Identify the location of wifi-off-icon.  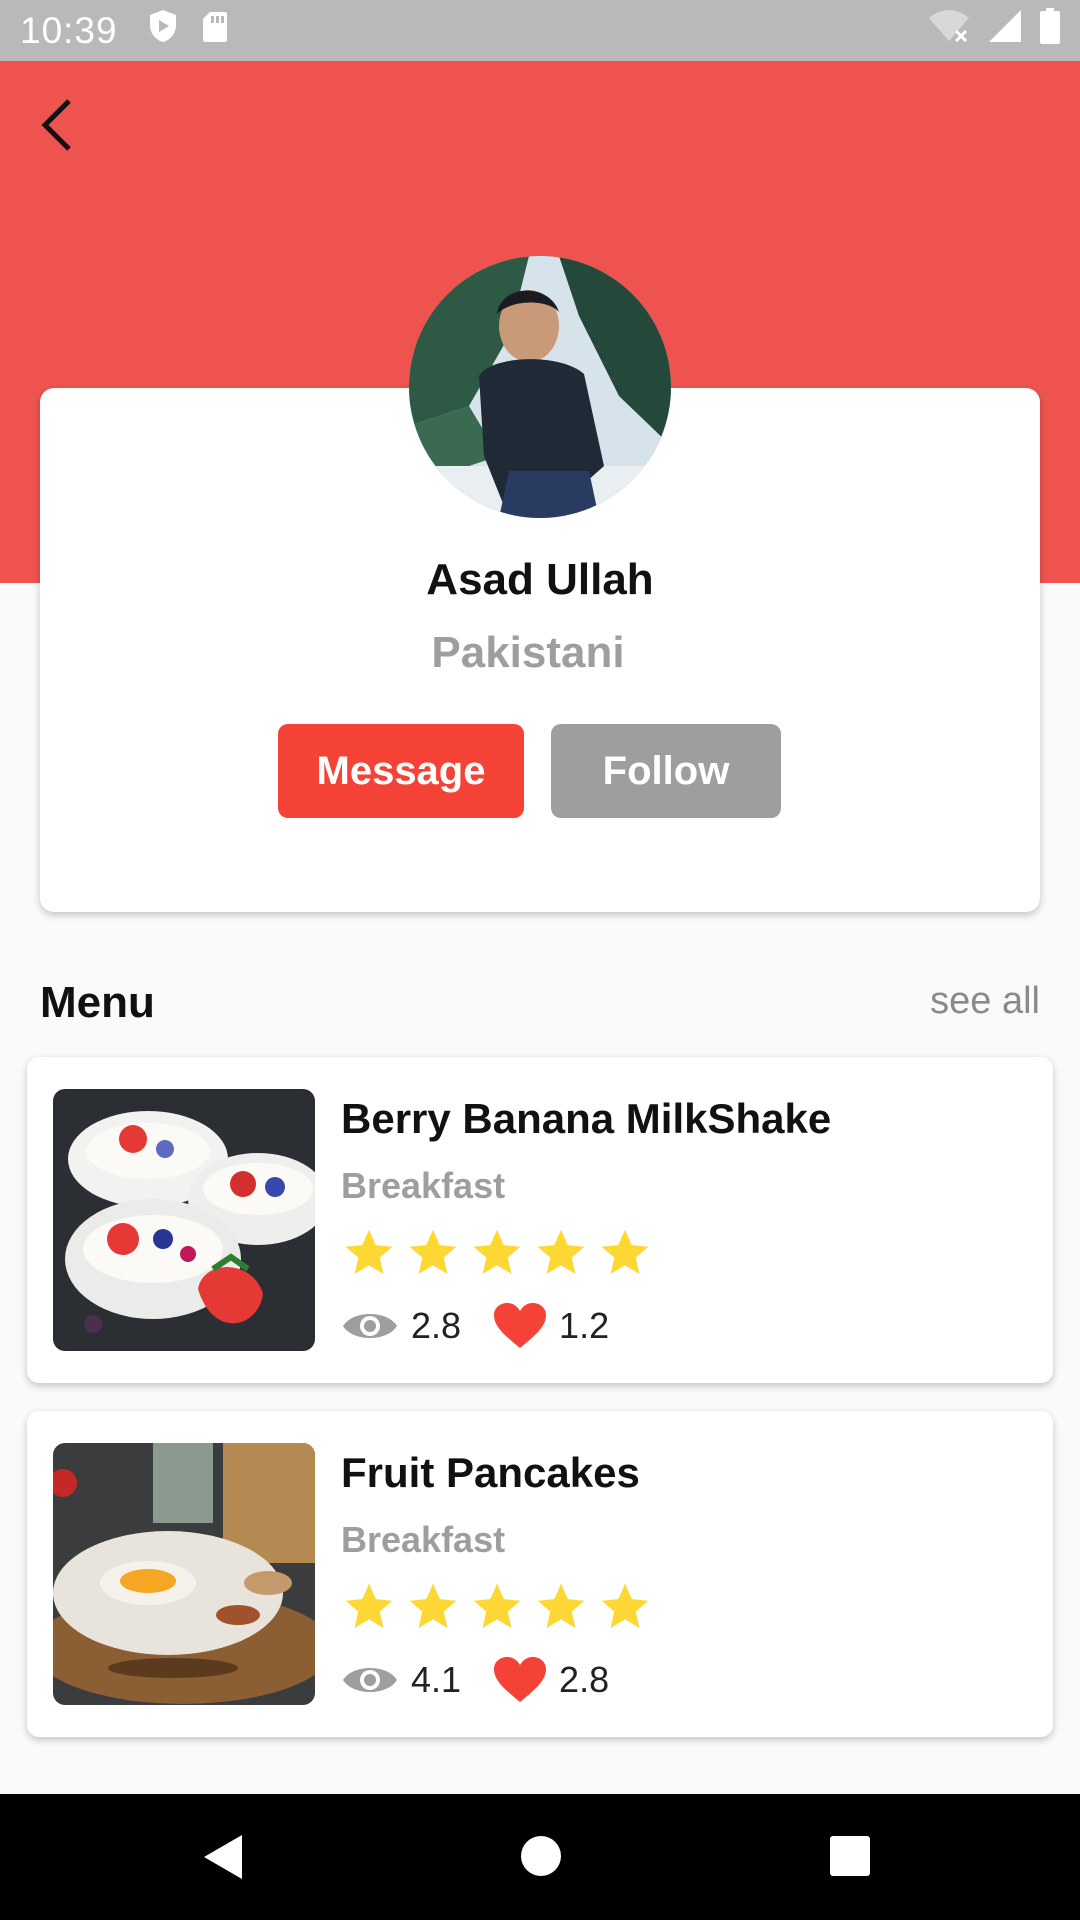
(949, 30).